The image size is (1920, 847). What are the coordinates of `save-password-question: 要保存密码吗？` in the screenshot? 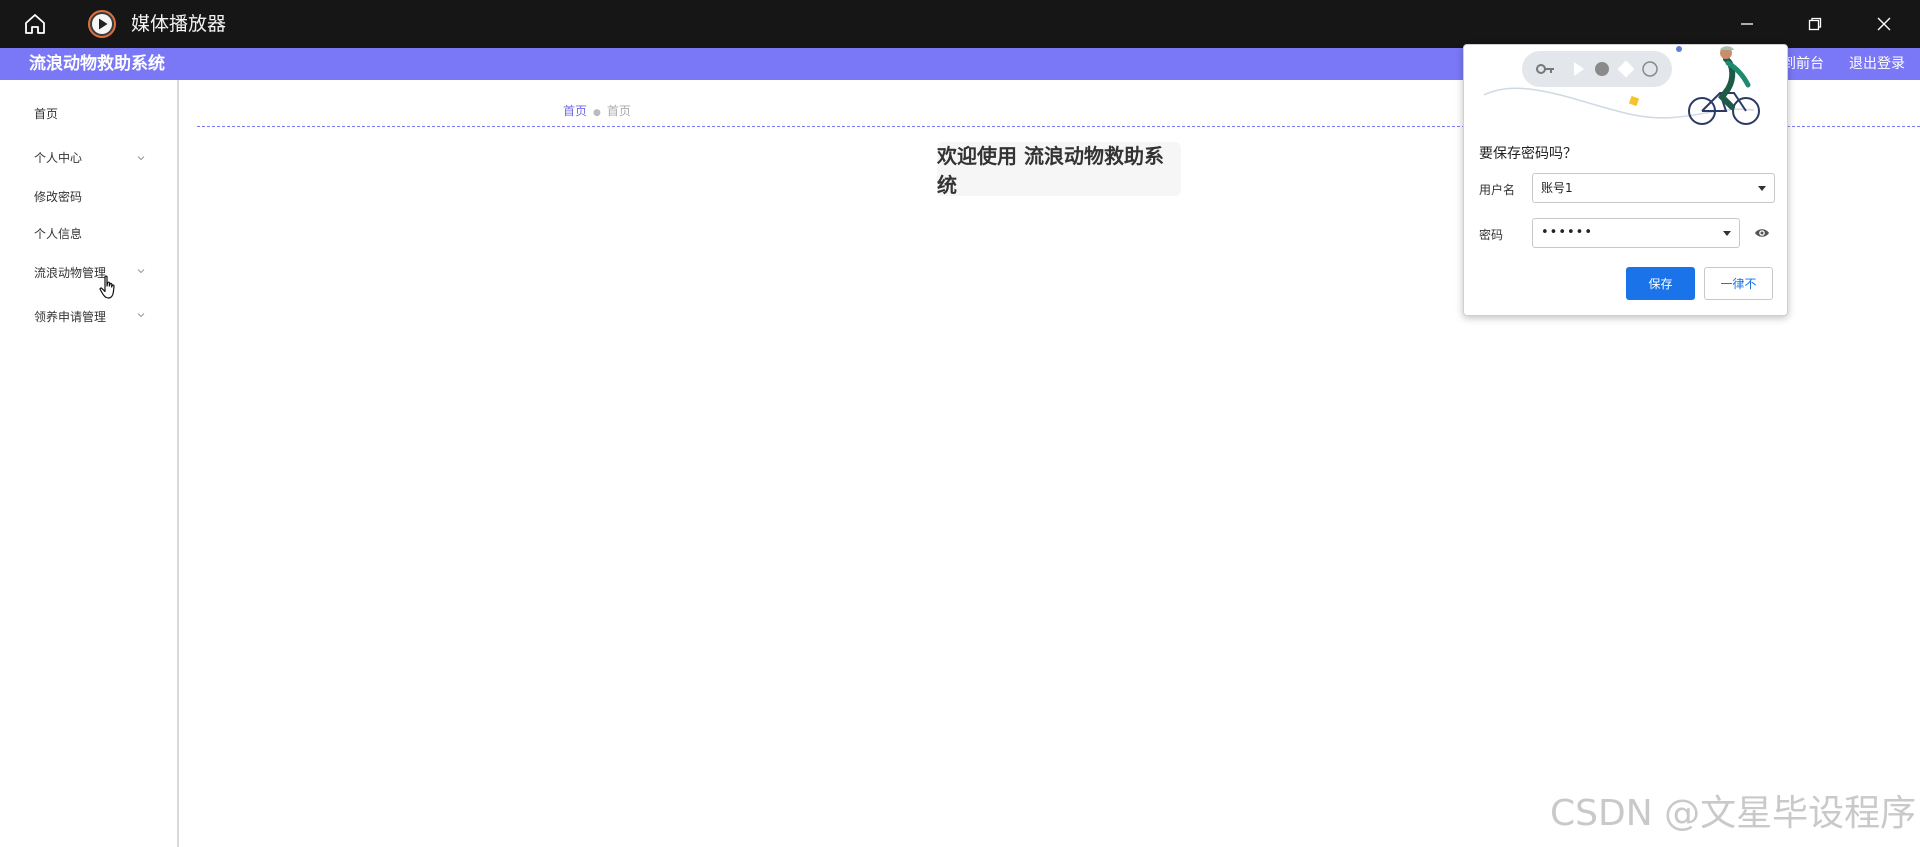 It's located at (1528, 154).